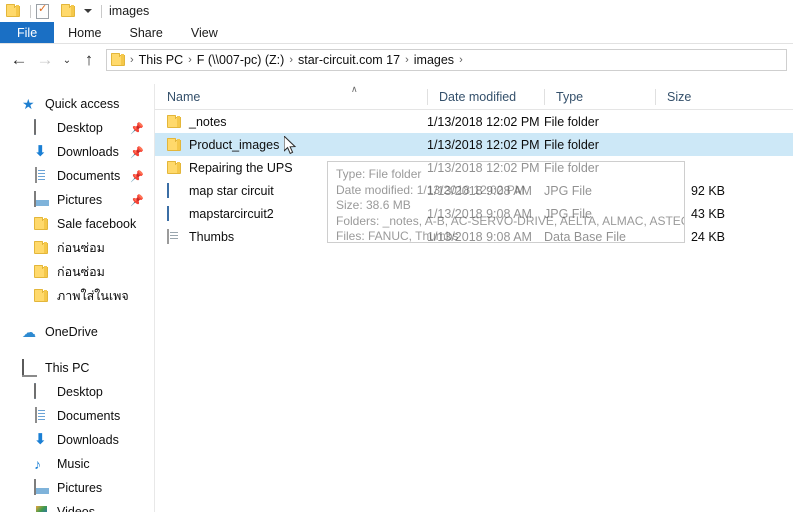  I want to click on new-folder-icon, so click(69, 11).